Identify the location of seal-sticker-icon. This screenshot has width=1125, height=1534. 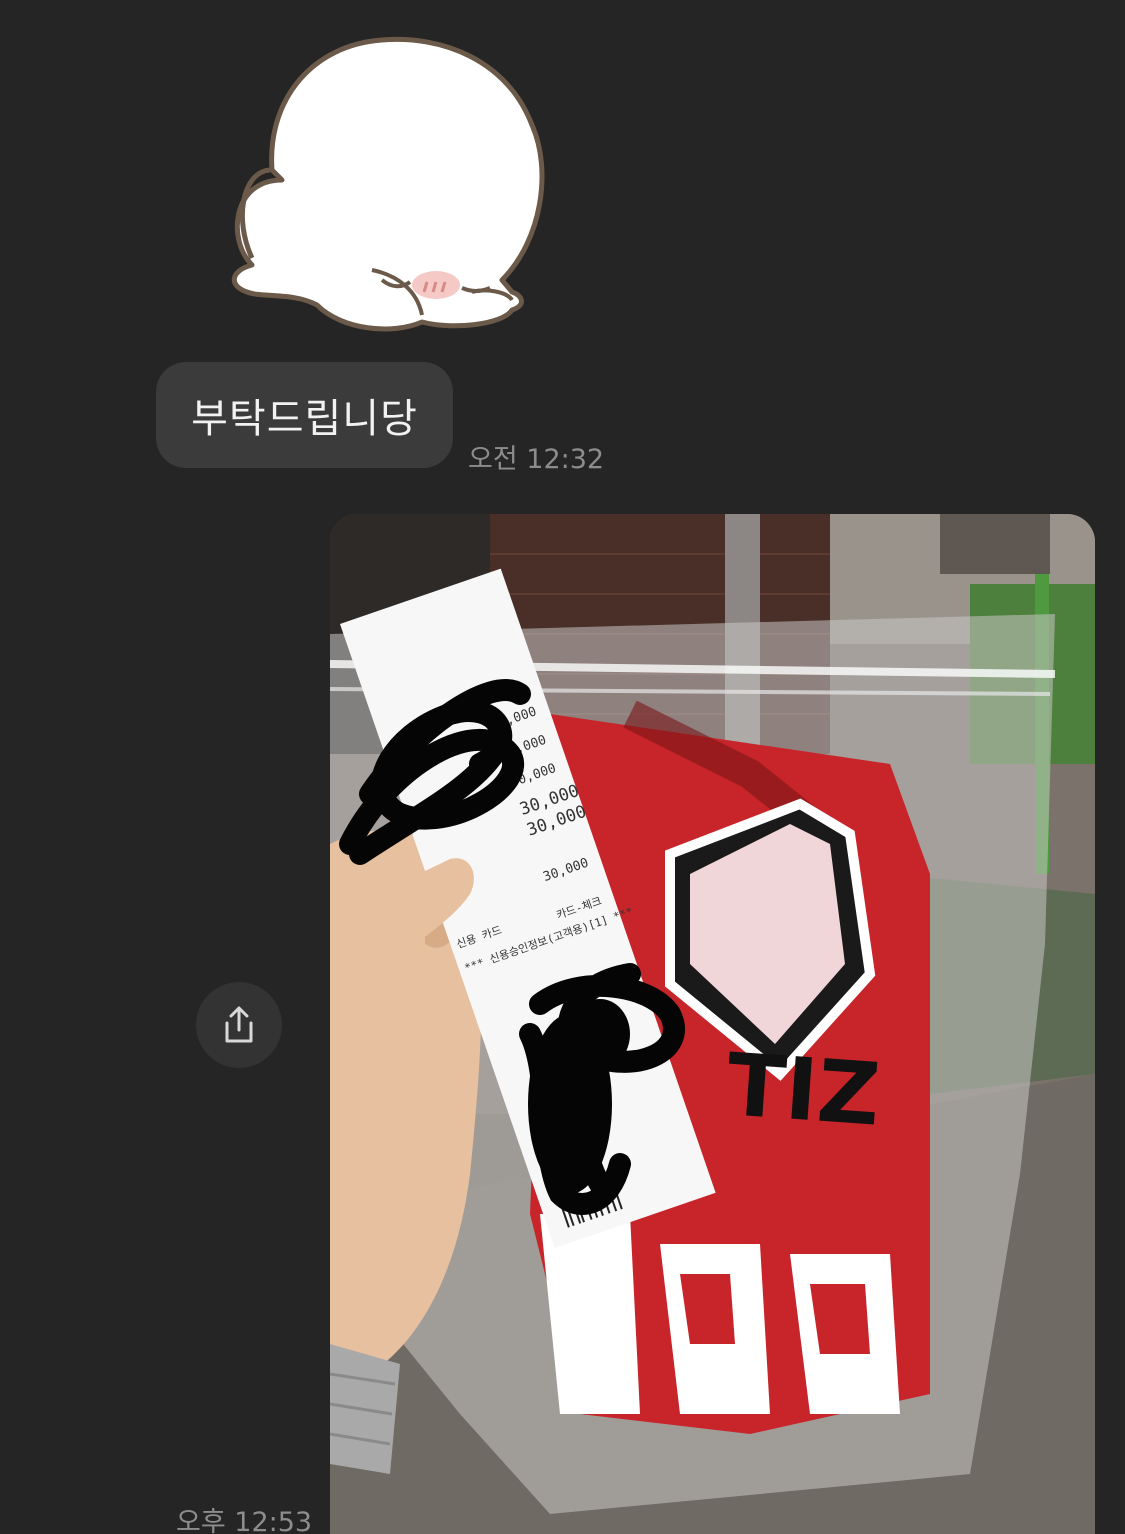
(388, 184).